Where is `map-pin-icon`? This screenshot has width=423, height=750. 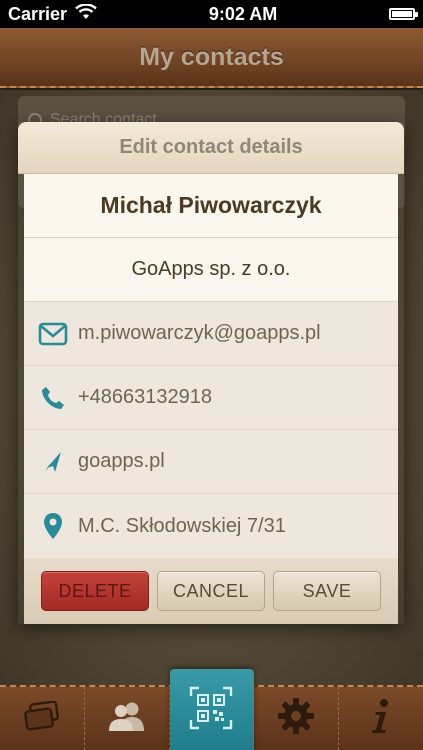
map-pin-icon is located at coordinates (53, 526).